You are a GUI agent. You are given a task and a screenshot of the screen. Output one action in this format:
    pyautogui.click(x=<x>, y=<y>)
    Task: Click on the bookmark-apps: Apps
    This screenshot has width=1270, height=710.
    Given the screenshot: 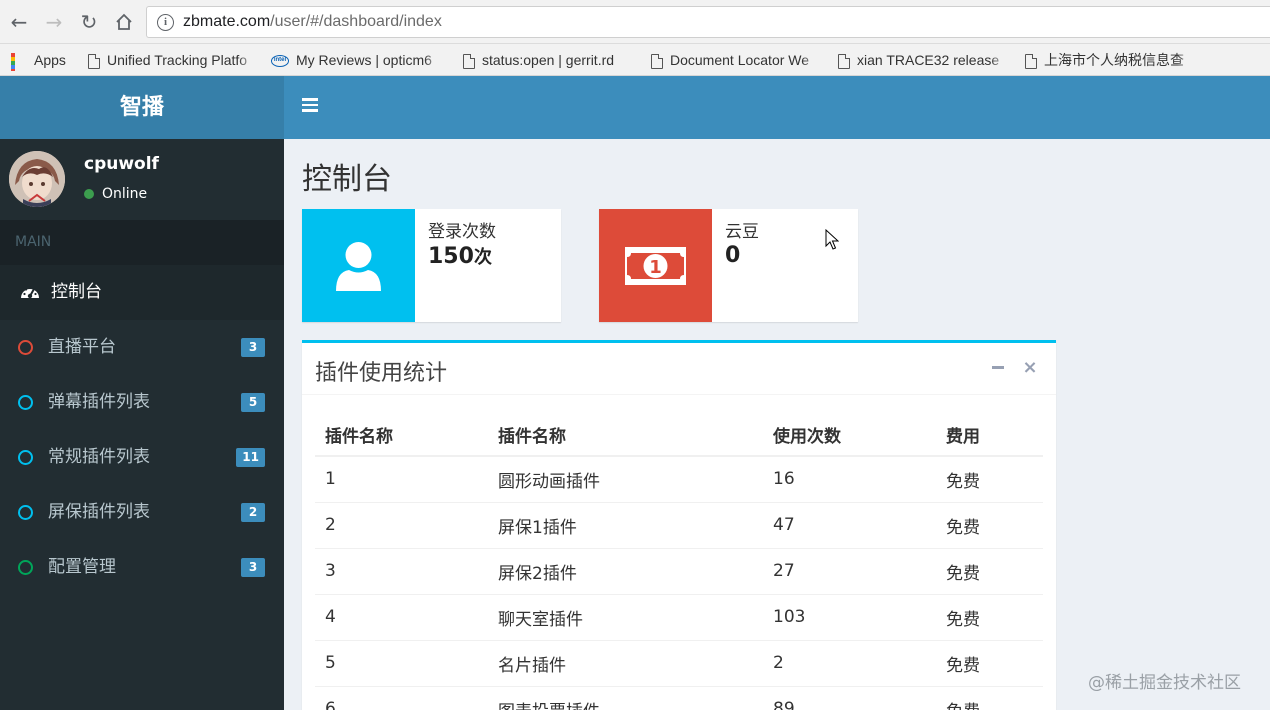 What is the action you would take?
    pyautogui.click(x=46, y=60)
    